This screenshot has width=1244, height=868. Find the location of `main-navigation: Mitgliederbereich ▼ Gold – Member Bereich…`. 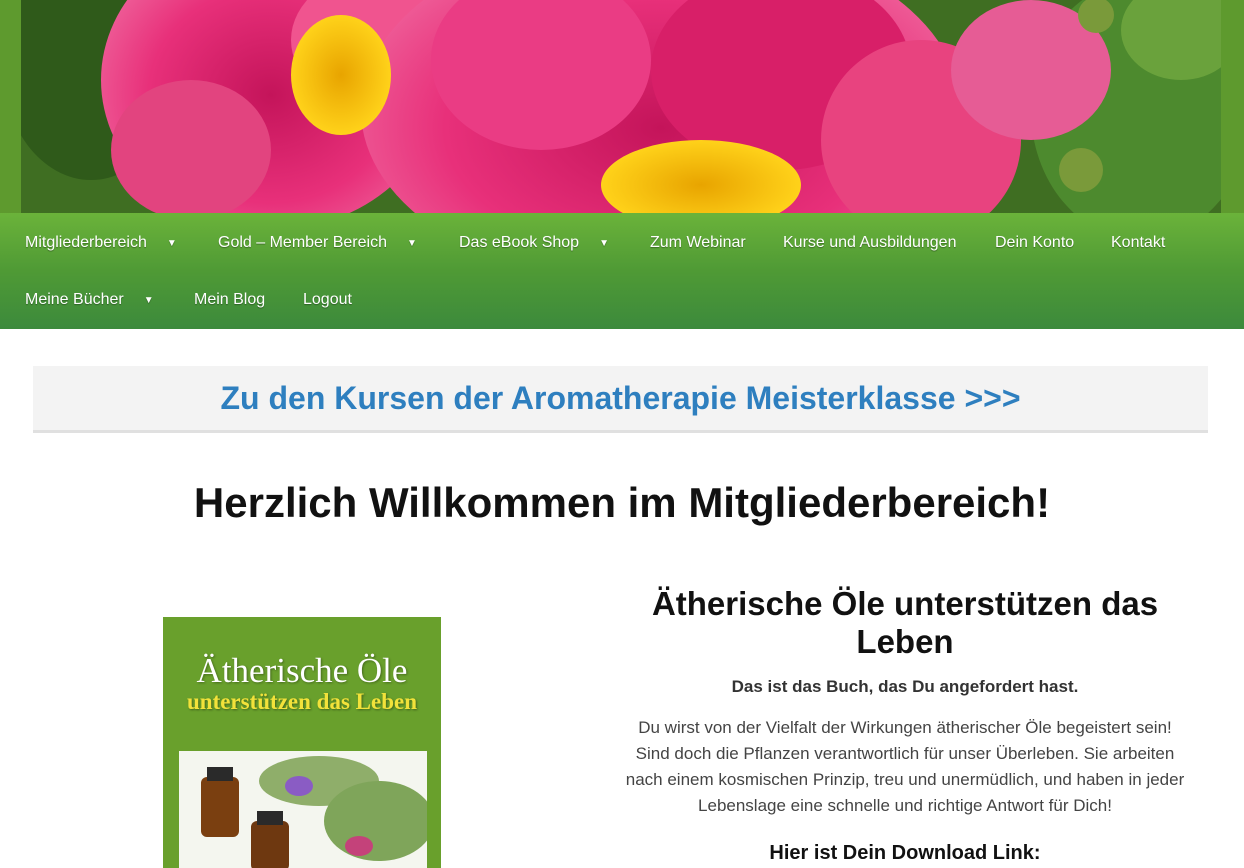

main-navigation: Mitgliederbereich ▼ Gold – Member Bereich… is located at coordinates (622, 271).